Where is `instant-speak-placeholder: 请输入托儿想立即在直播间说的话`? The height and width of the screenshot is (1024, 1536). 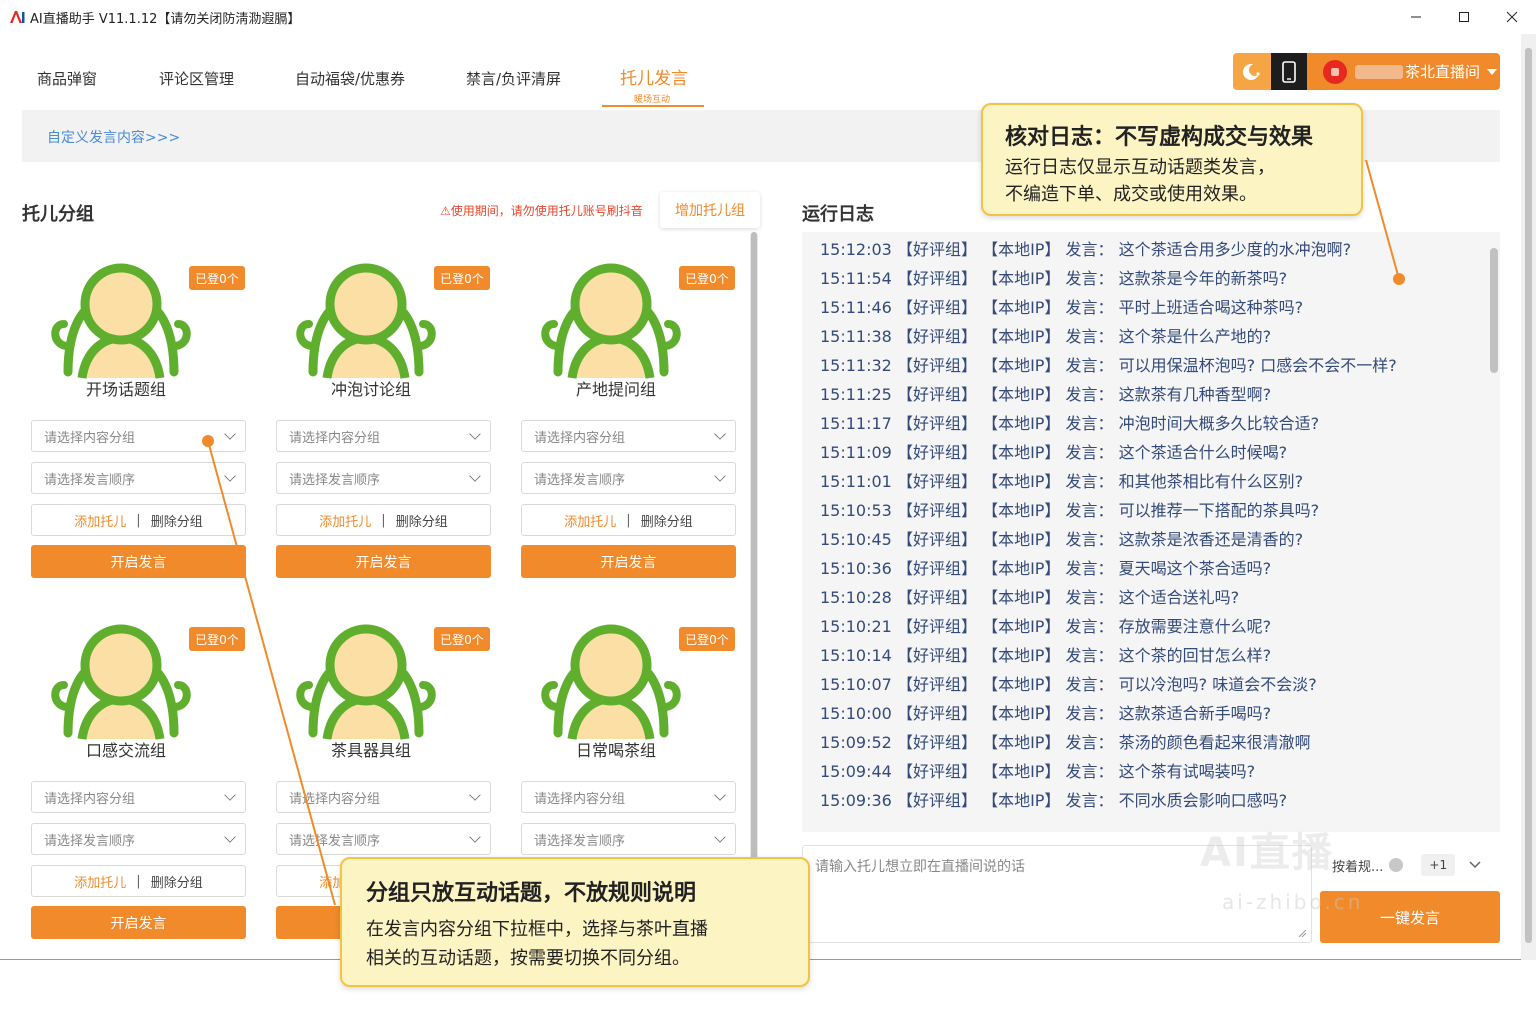 instant-speak-placeholder: 请输入托儿想立即在直播间说的话 is located at coordinates (920, 867).